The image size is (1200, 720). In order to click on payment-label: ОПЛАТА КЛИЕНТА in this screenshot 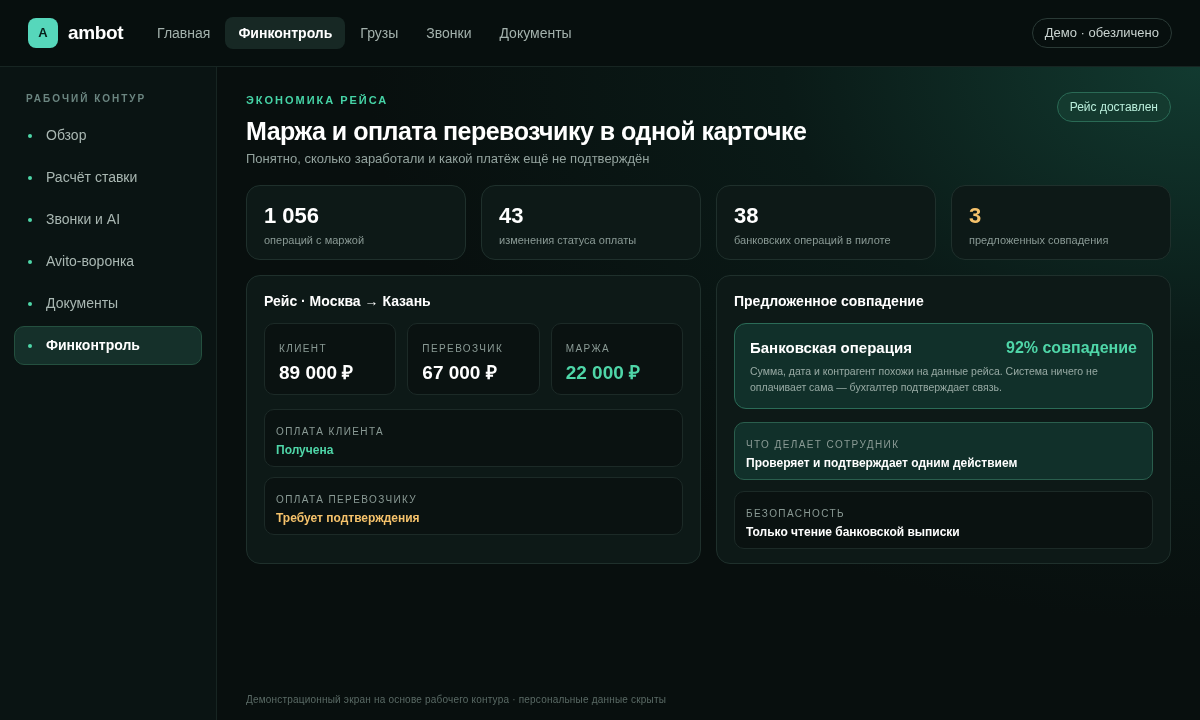, I will do `click(331, 431)`.